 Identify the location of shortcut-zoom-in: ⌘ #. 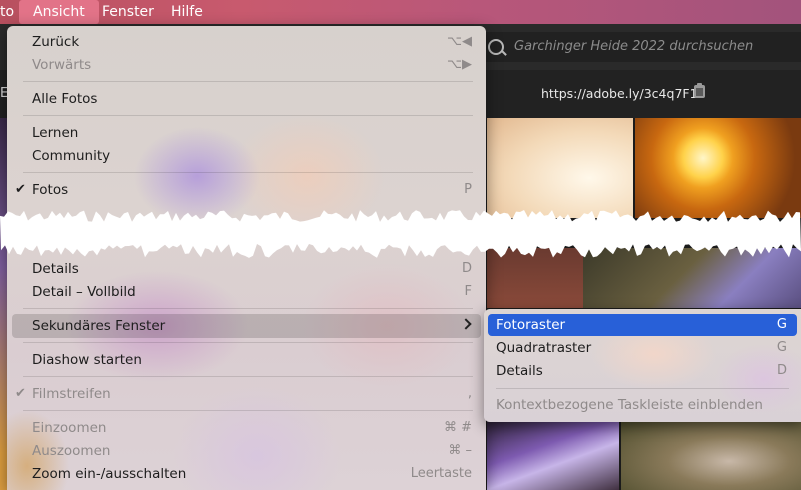
(457, 427).